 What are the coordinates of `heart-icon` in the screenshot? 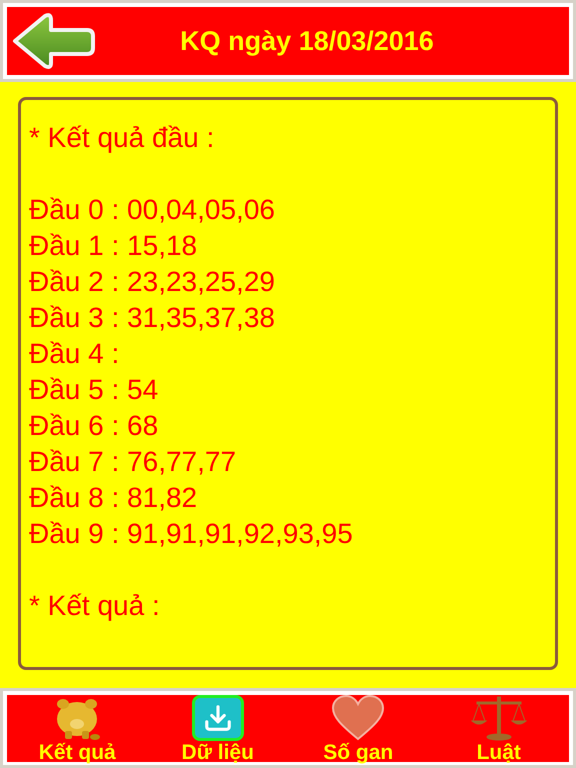 It's located at (358, 718).